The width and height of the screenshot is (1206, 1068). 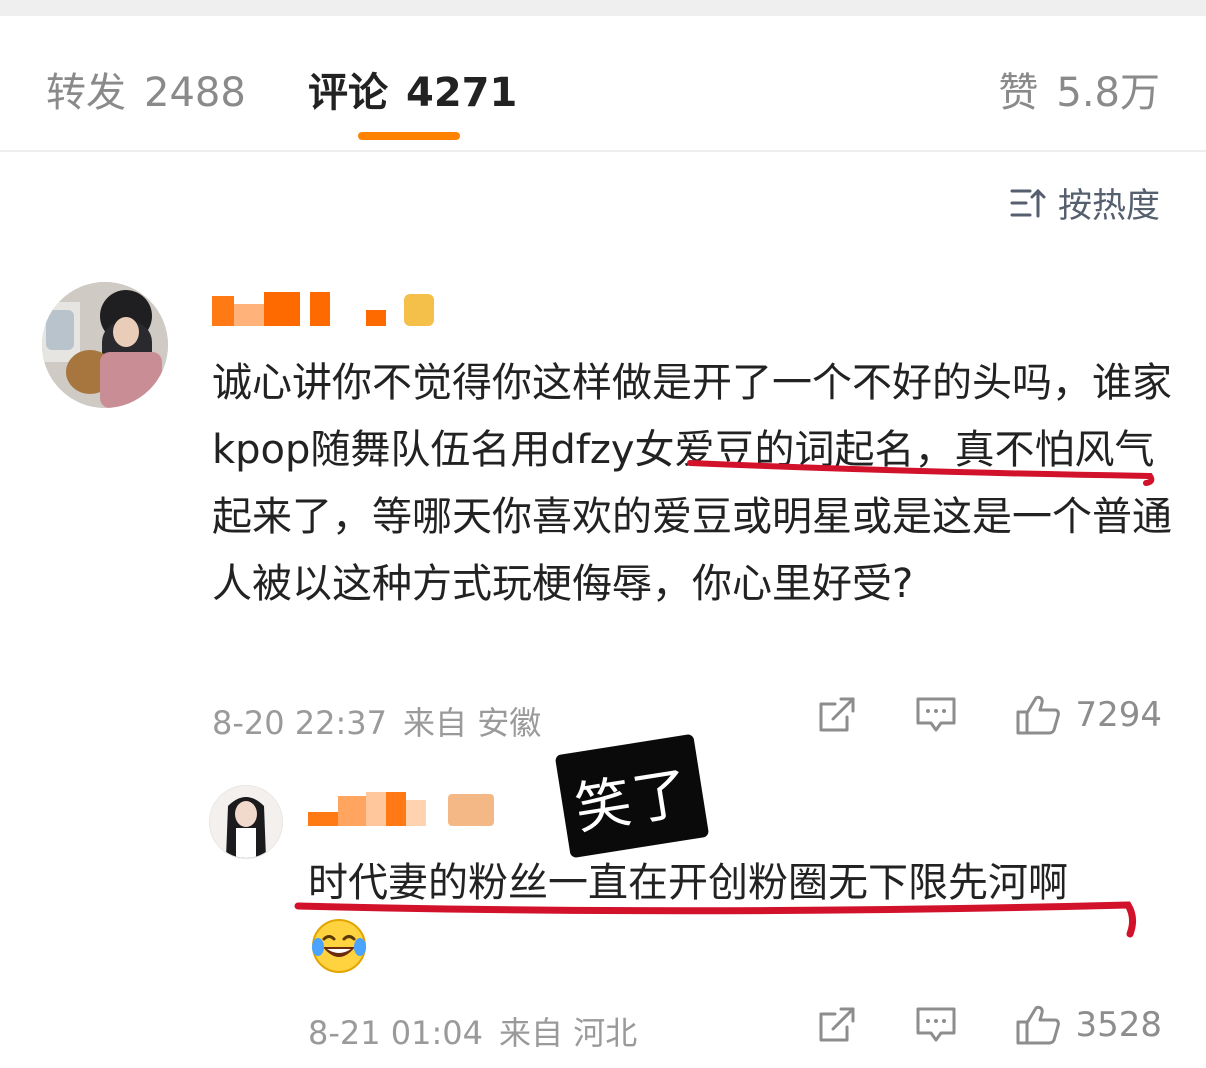 What do you see at coordinates (1108, 93) in the screenshot?
I see `tab-likes-count: 5.8万` at bounding box center [1108, 93].